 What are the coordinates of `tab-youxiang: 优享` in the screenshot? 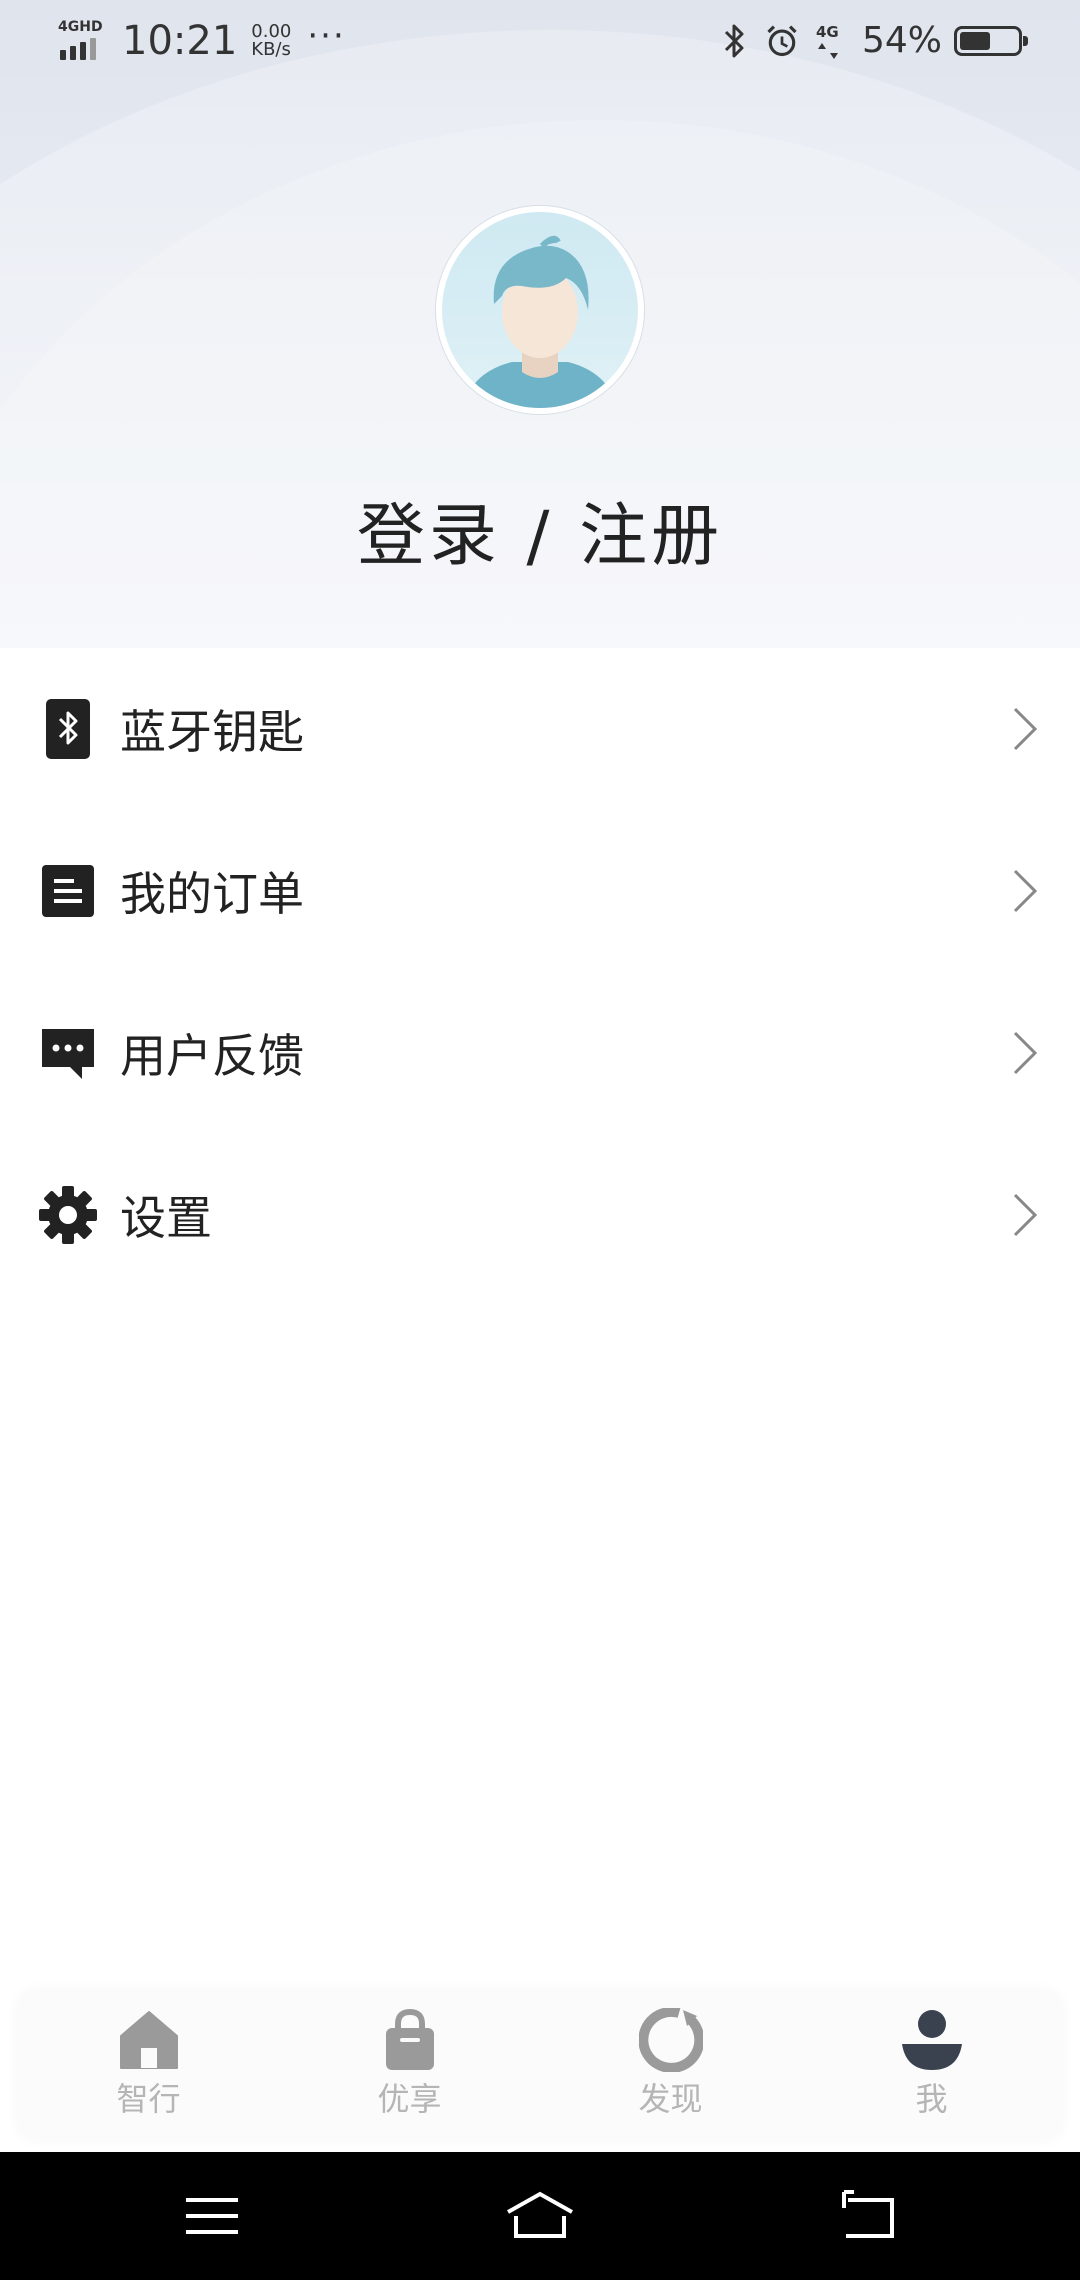 It's located at (409, 2065).